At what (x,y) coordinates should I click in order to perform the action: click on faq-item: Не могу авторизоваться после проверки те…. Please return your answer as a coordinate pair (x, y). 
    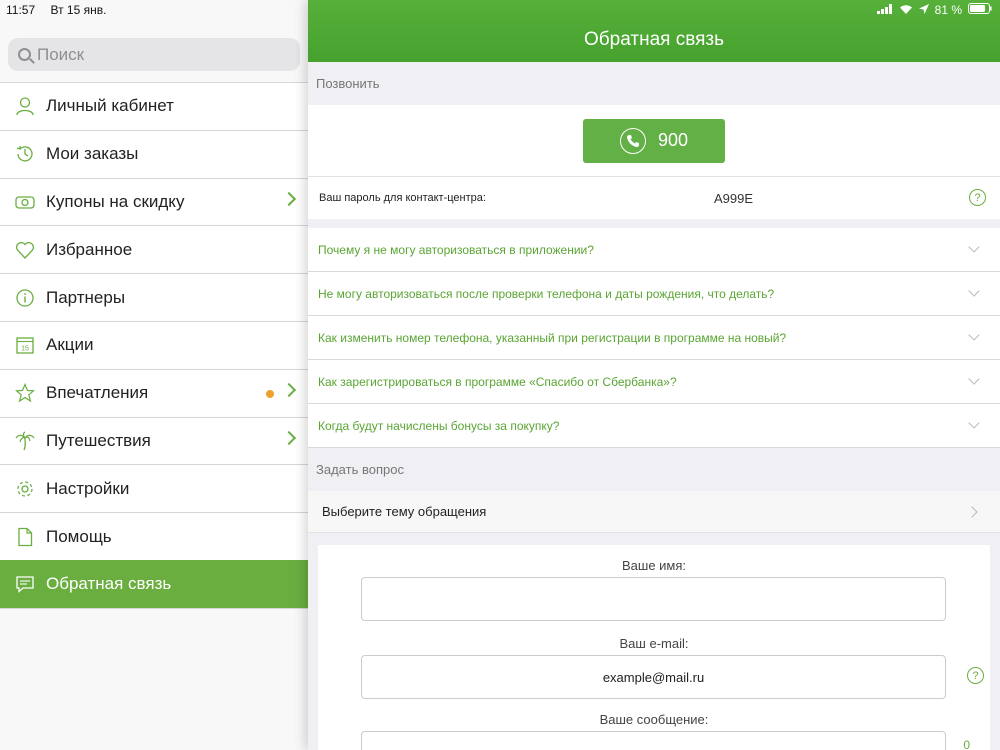
    Looking at the image, I should click on (654, 294).